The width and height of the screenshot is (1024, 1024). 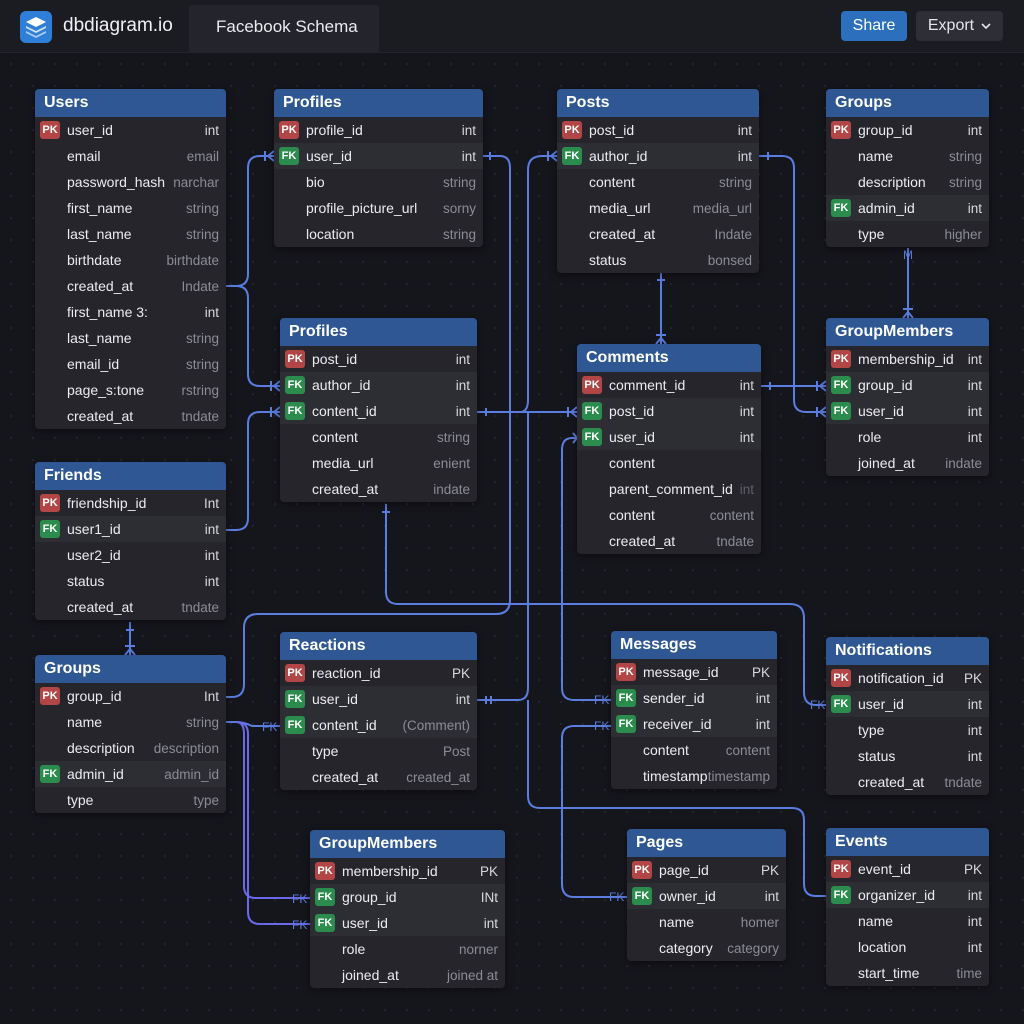 I want to click on table-row: type higher, so click(x=907, y=234).